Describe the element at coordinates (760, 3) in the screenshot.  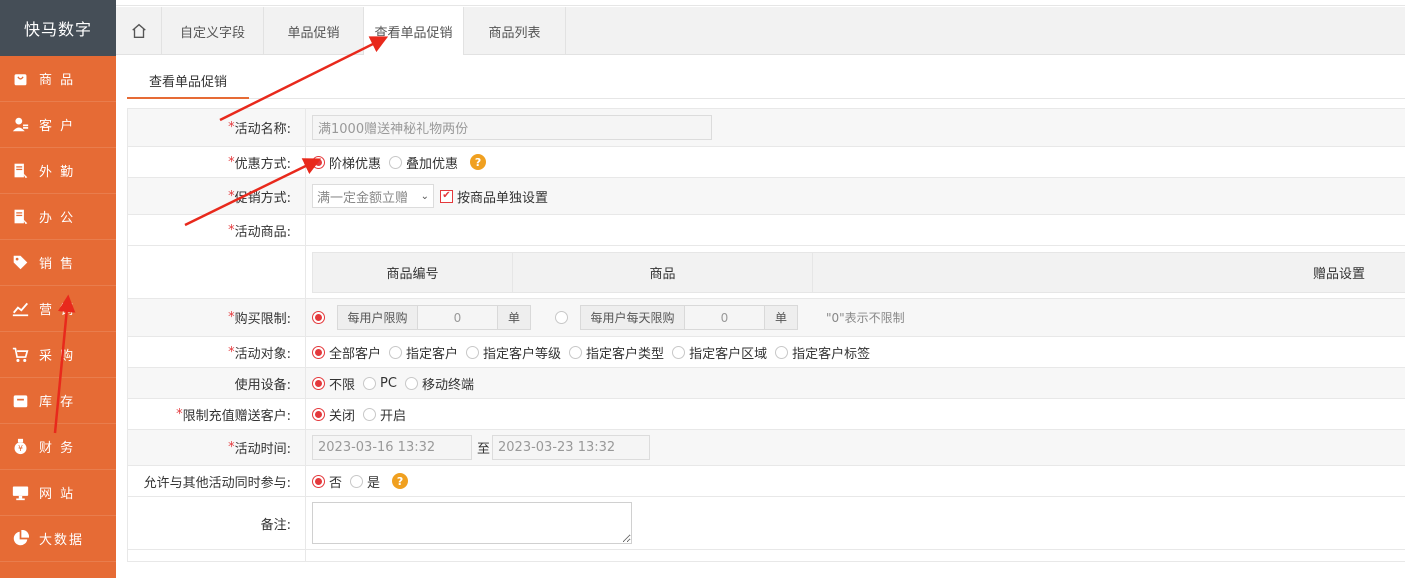
I see `top-strip` at that location.